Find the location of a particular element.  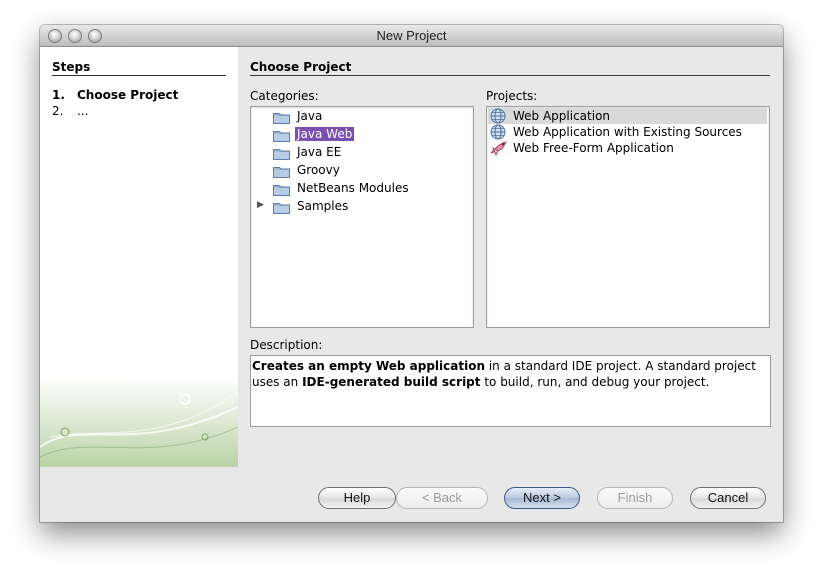

categories-label: Categories: is located at coordinates (284, 96).